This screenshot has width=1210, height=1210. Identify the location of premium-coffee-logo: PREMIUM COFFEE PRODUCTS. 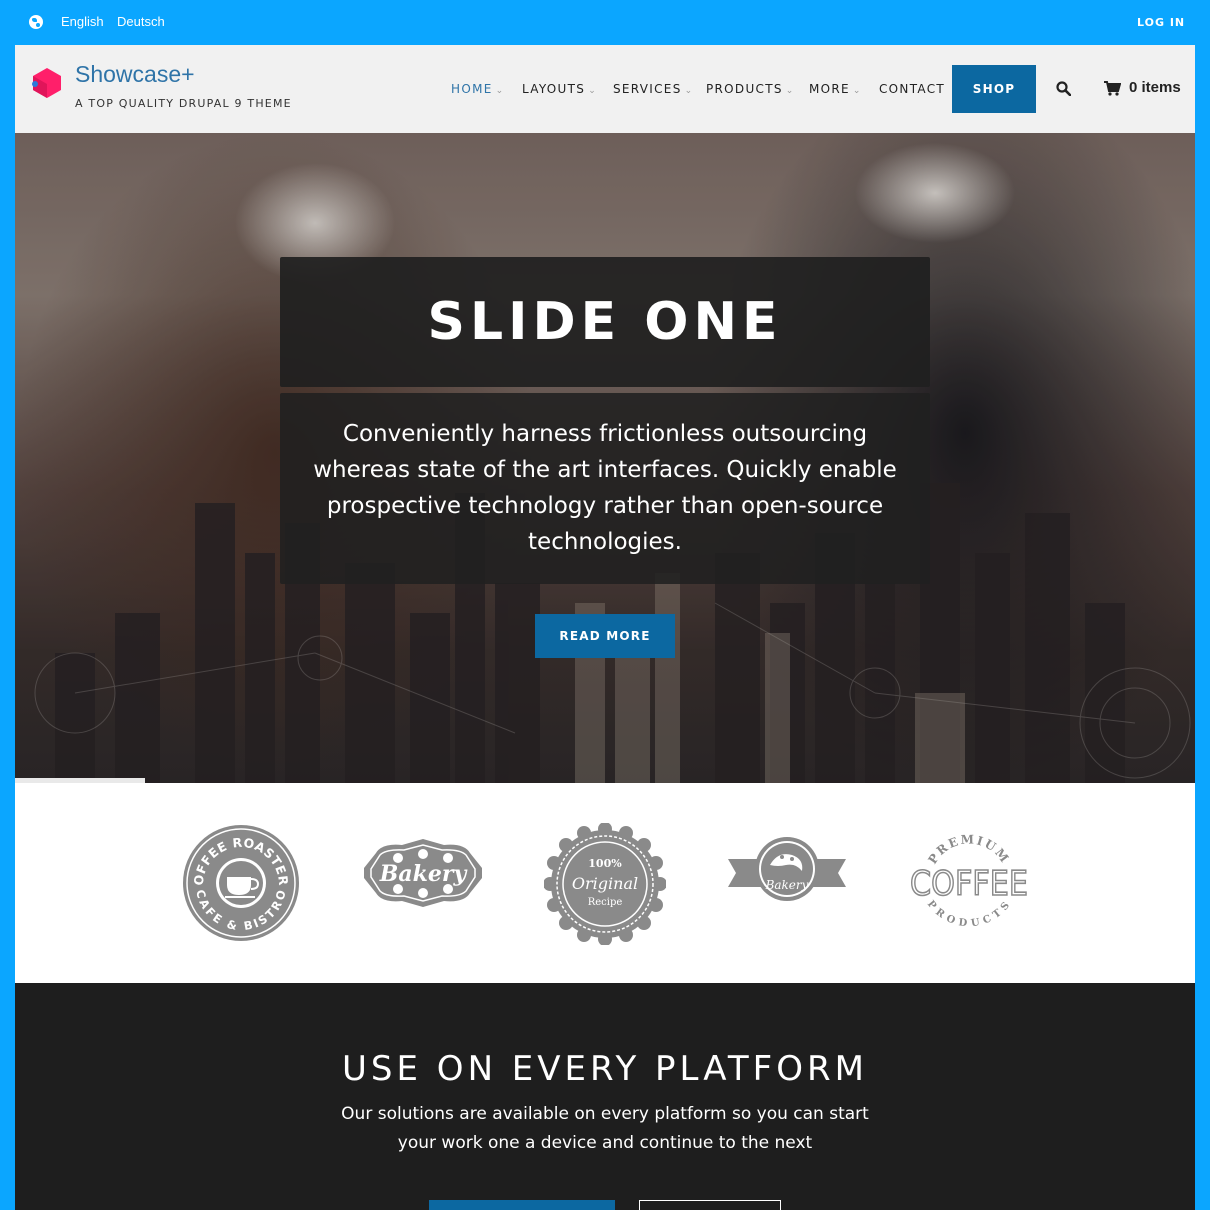
(969, 881).